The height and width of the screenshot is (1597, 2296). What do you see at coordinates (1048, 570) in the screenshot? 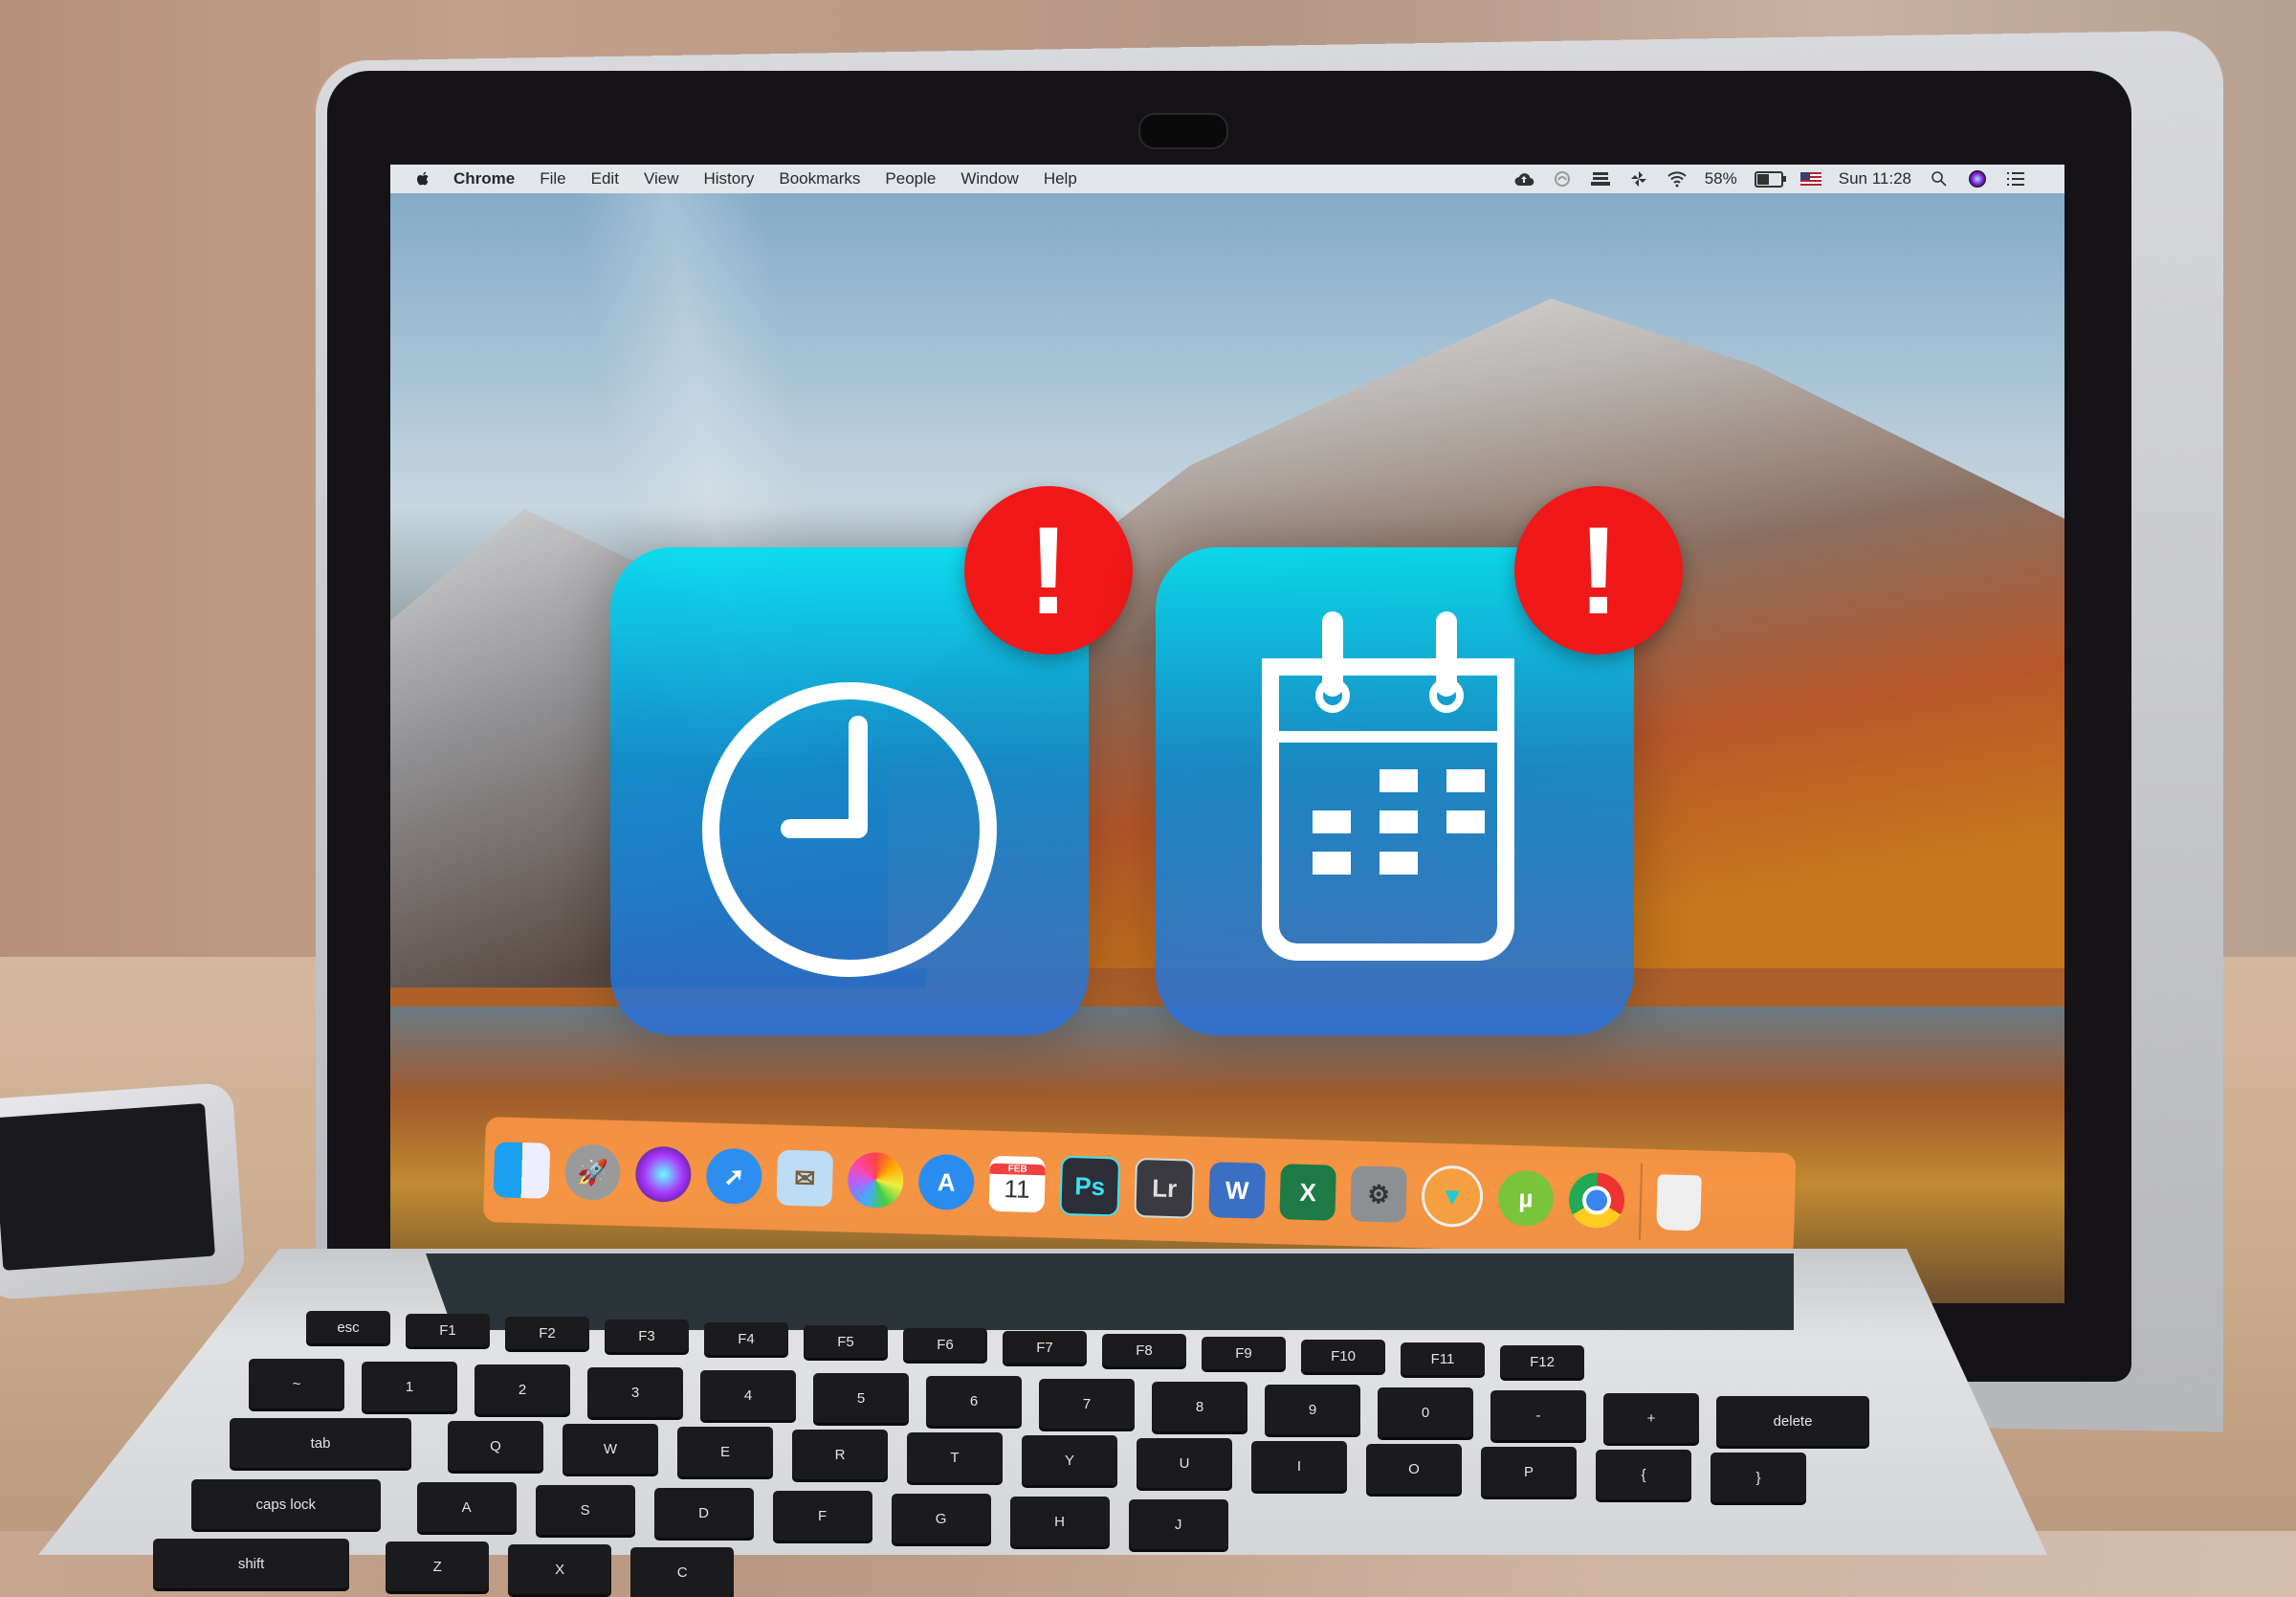
I see `clock-alert-badge: !` at bounding box center [1048, 570].